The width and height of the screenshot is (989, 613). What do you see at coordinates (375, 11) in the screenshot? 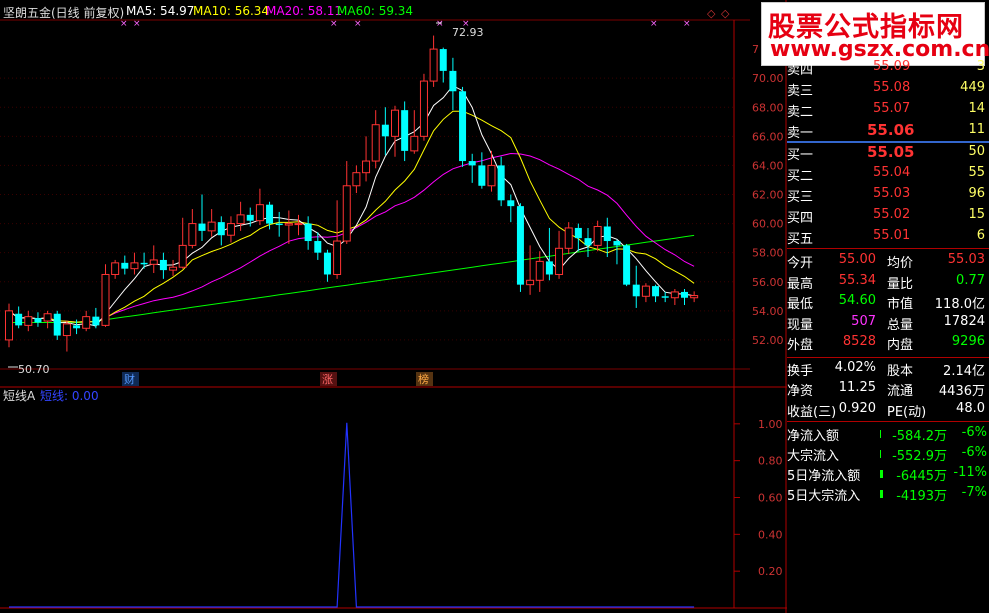
I see `ma60-label: MA60: 59.34` at bounding box center [375, 11].